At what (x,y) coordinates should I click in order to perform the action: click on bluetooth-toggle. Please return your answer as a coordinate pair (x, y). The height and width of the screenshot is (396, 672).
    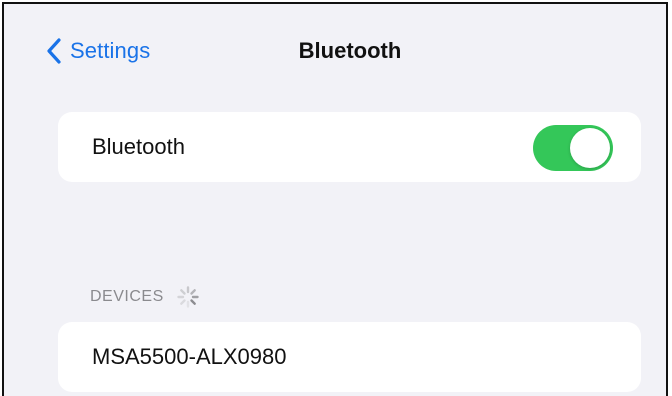
    Looking at the image, I should click on (573, 148).